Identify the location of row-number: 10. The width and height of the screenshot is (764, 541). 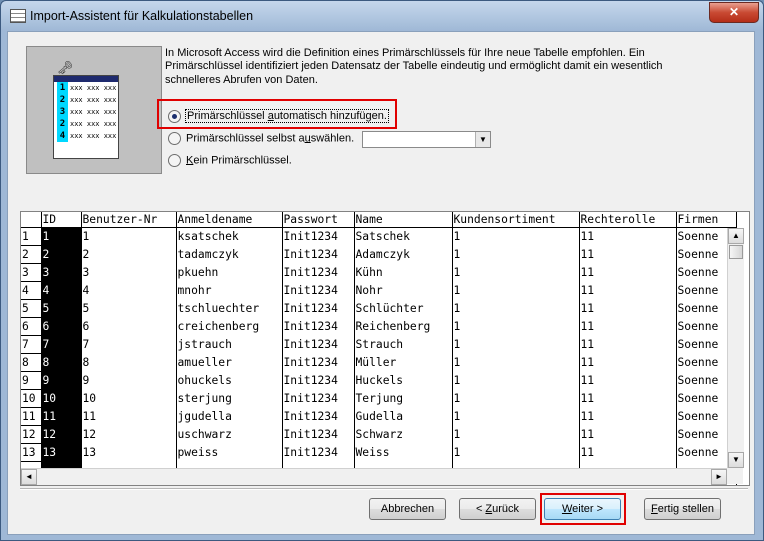
(31, 398).